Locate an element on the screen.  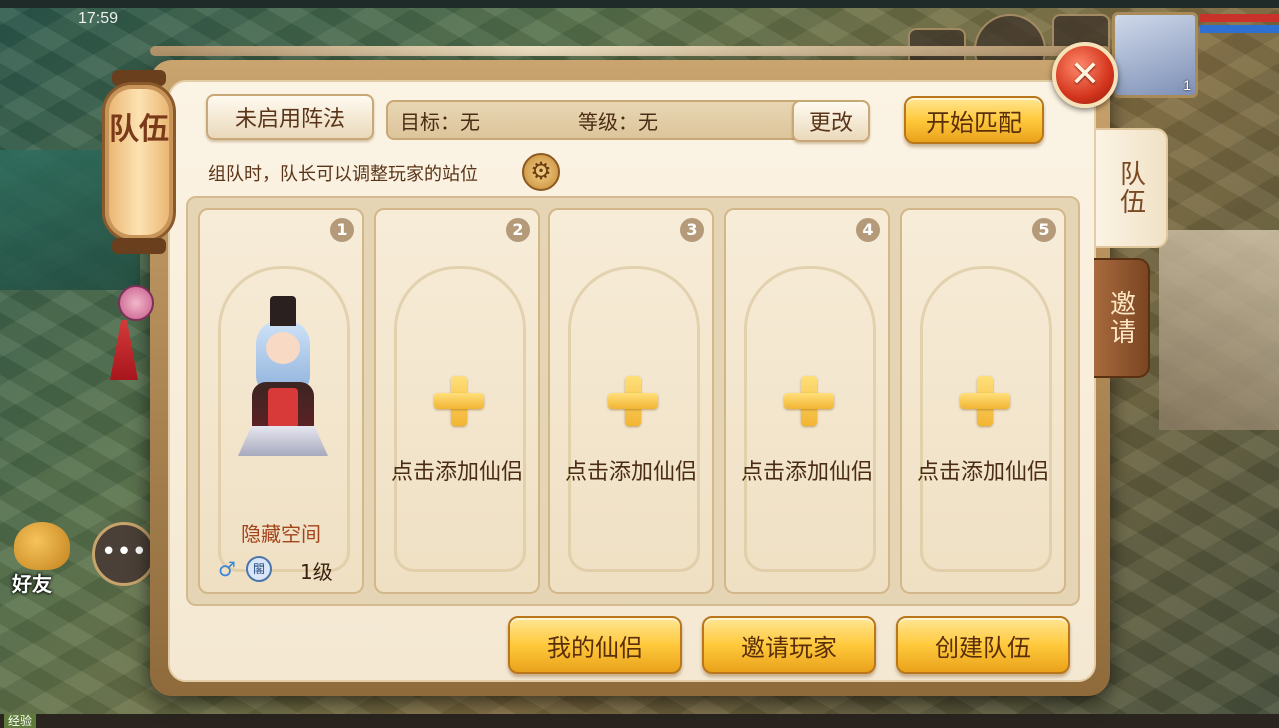
player-level: 1 is located at coordinates (1187, 85).